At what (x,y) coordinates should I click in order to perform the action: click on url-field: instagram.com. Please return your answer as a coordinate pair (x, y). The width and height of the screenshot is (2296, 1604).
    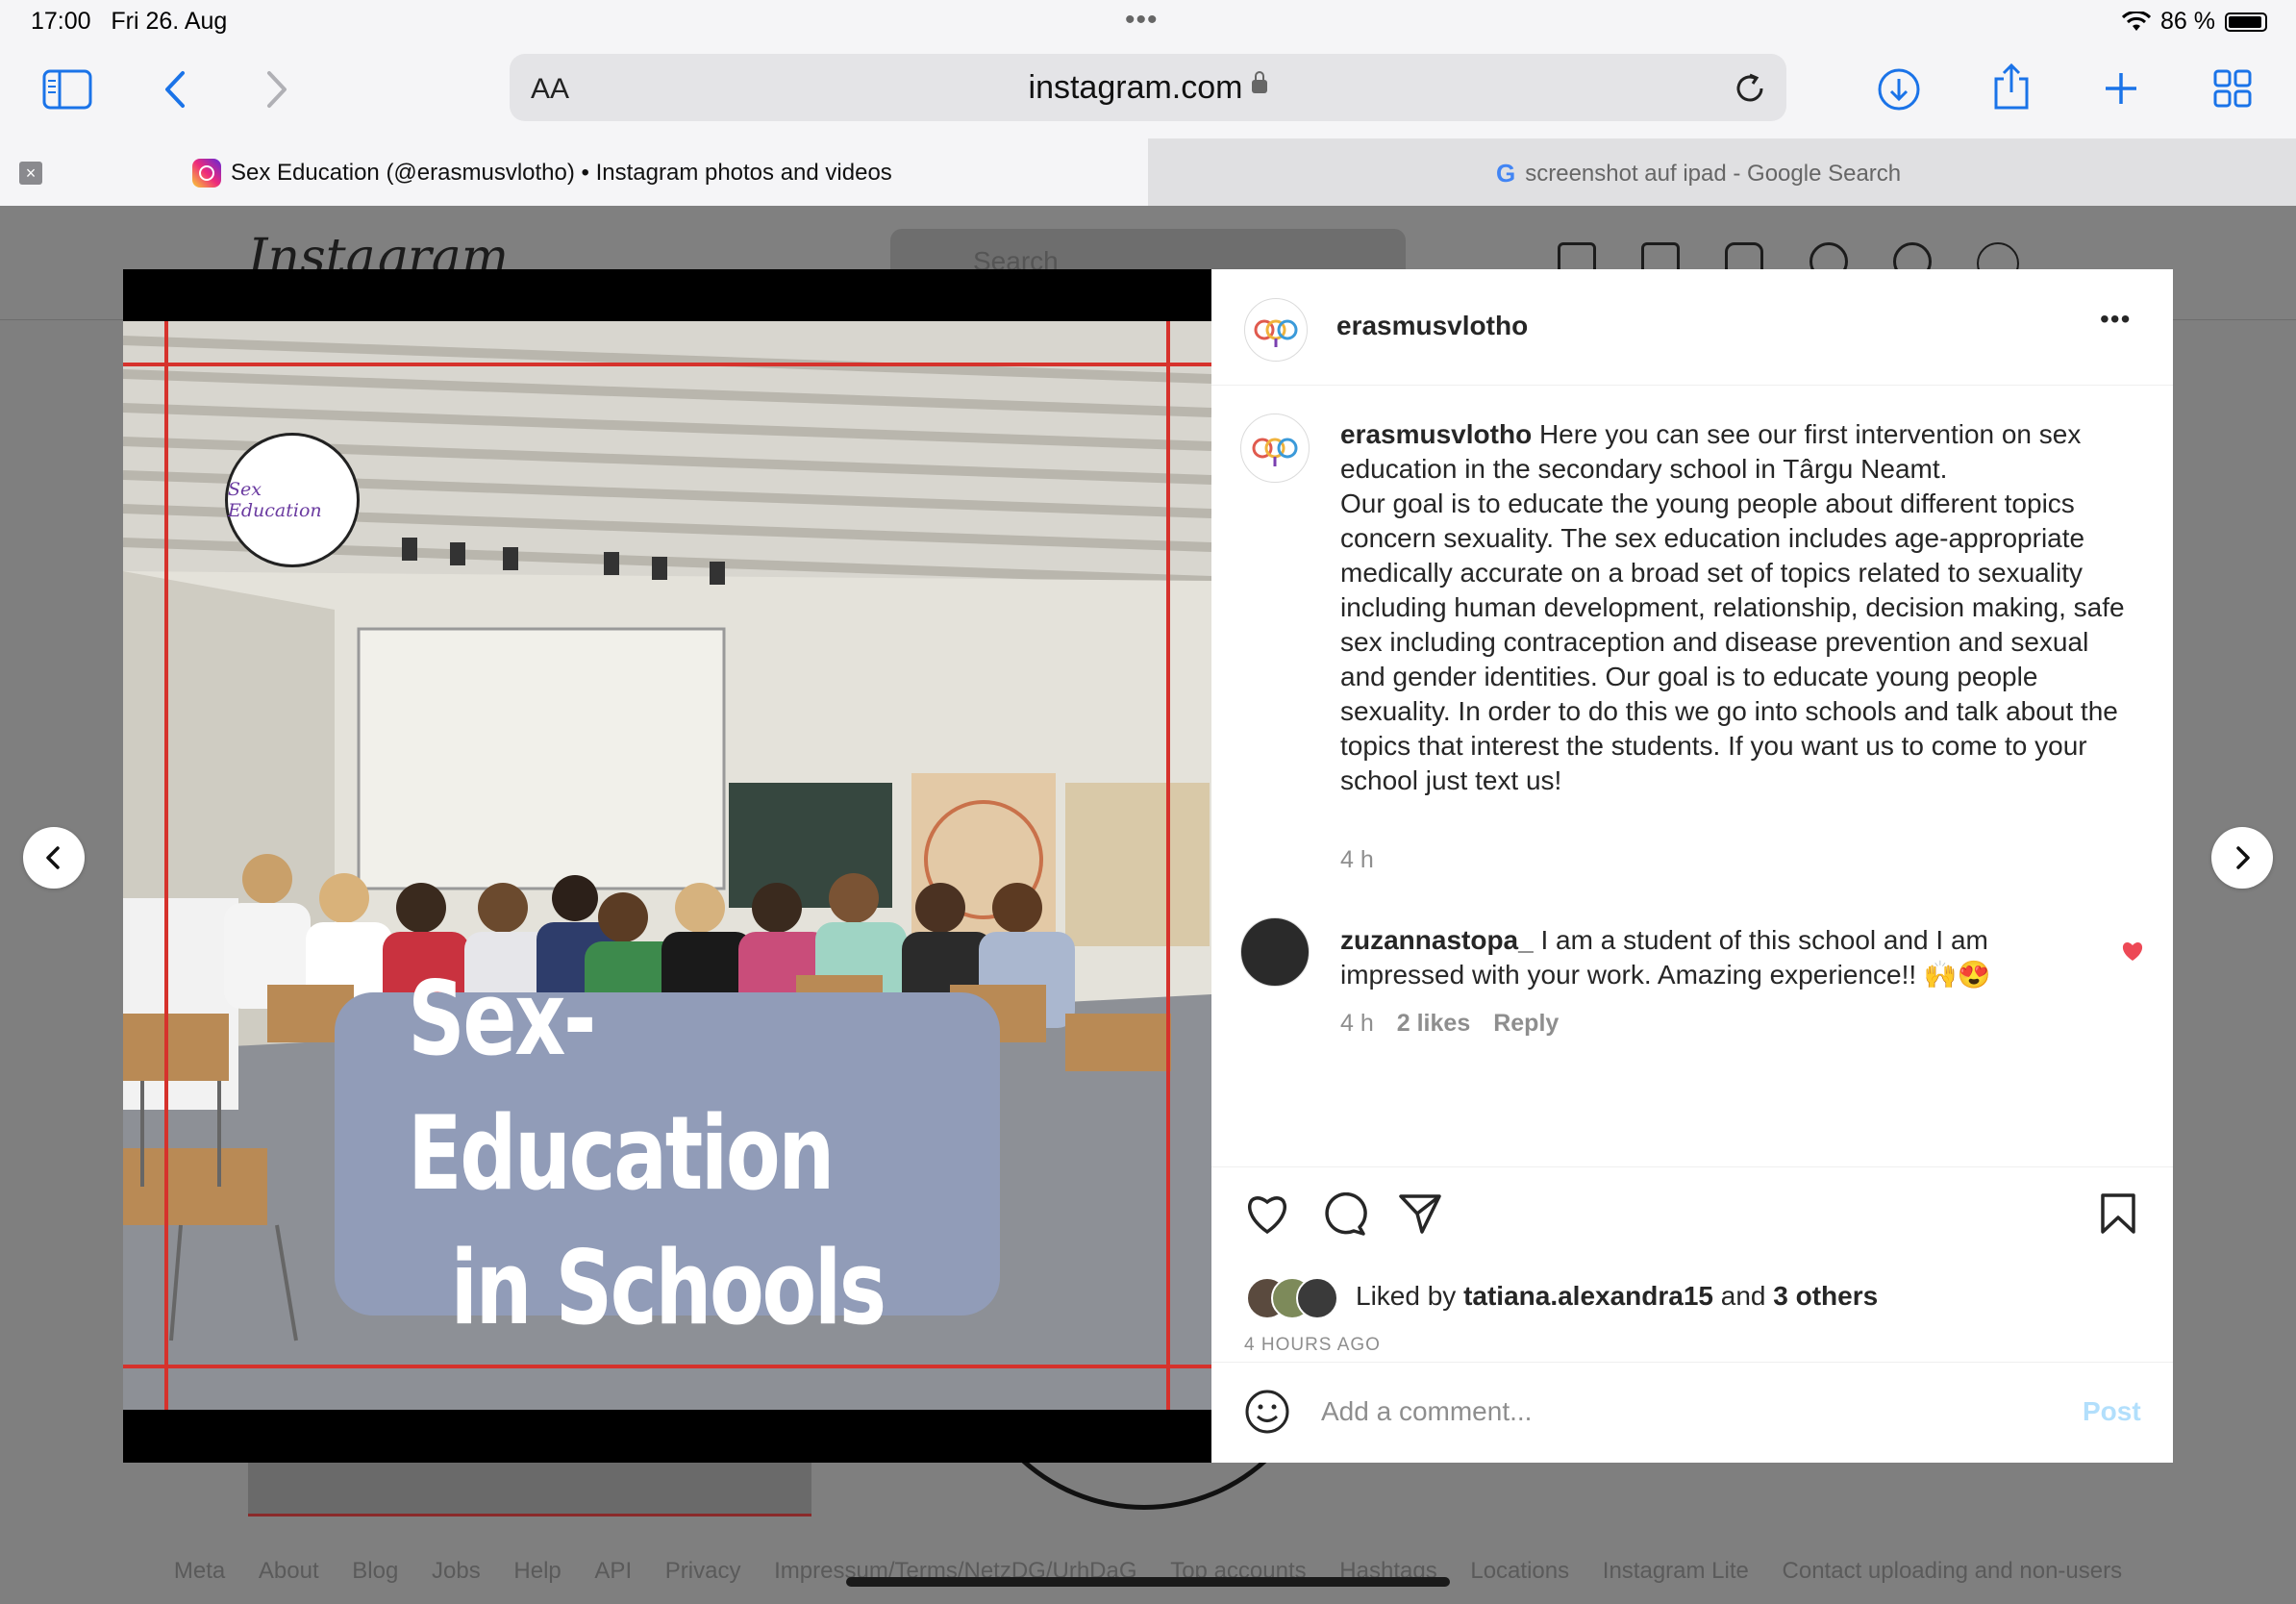
    Looking at the image, I should click on (1148, 88).